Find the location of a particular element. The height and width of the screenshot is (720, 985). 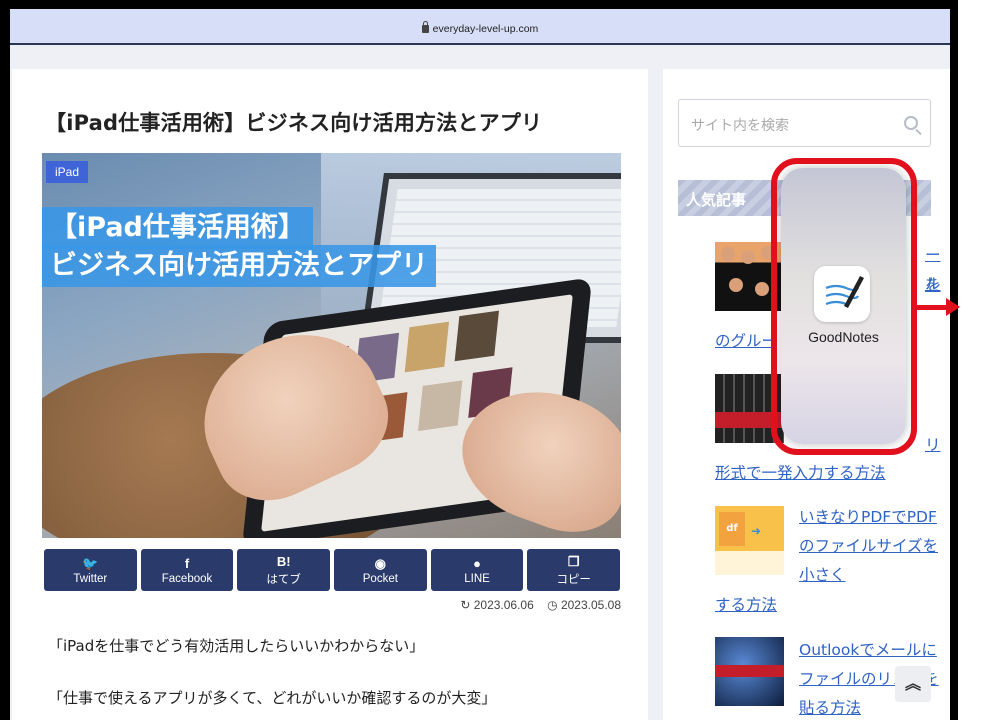

banner-line-1: 【iPad仕事活用術】 is located at coordinates (177, 228).